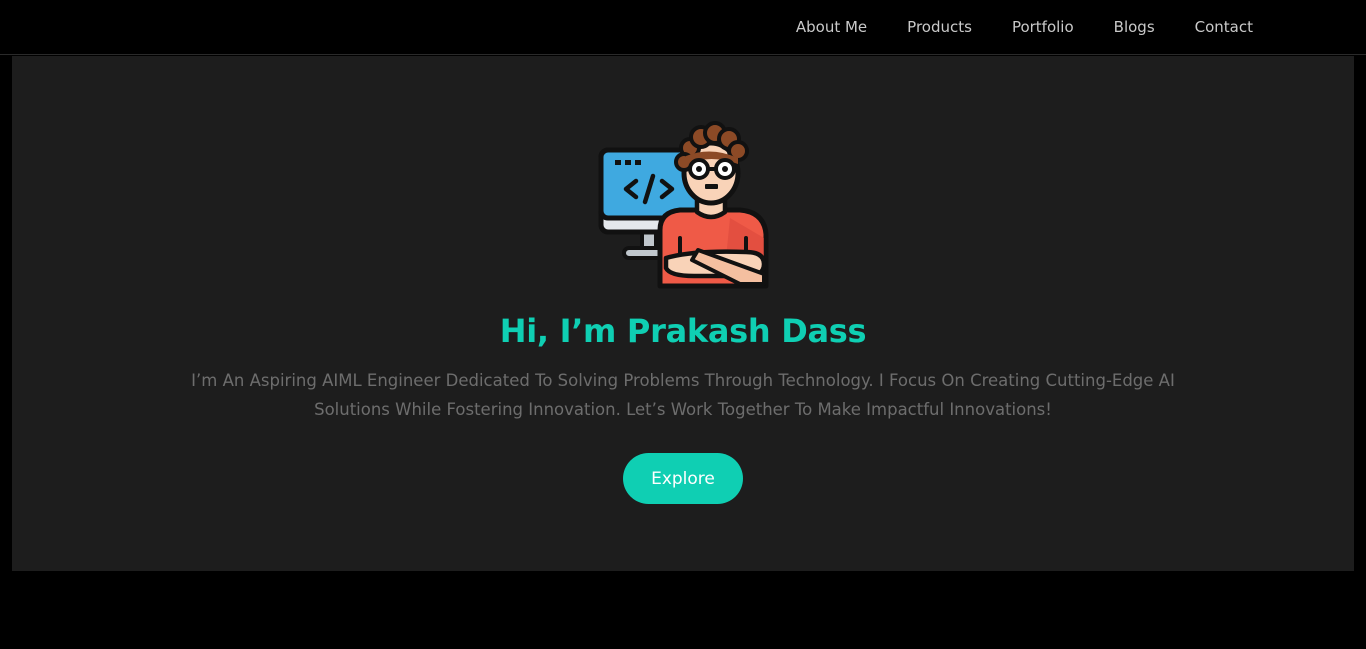 Image resolution: width=1366 pixels, height=649 pixels. I want to click on nav-link-portfolio: Portfolio, so click(1043, 27).